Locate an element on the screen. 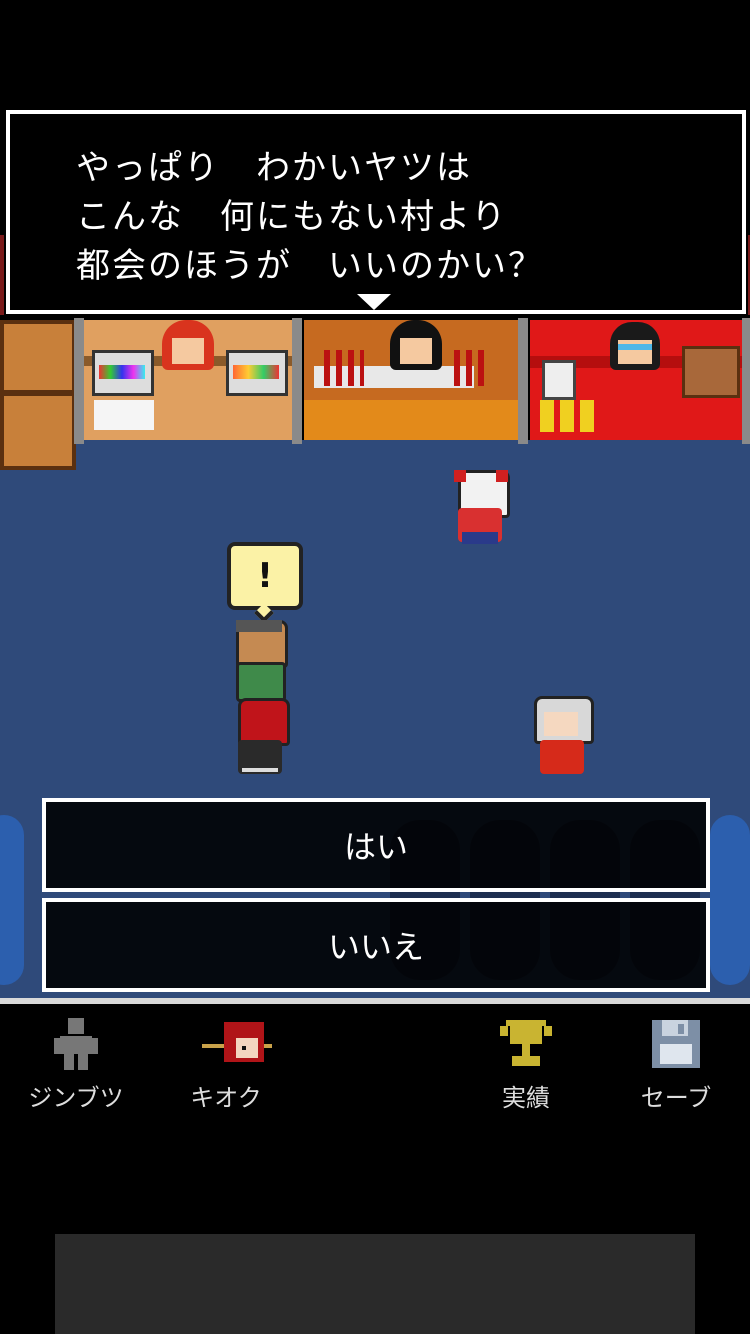 The width and height of the screenshot is (750, 1334). choice-yes-button: はい is located at coordinates (376, 845).